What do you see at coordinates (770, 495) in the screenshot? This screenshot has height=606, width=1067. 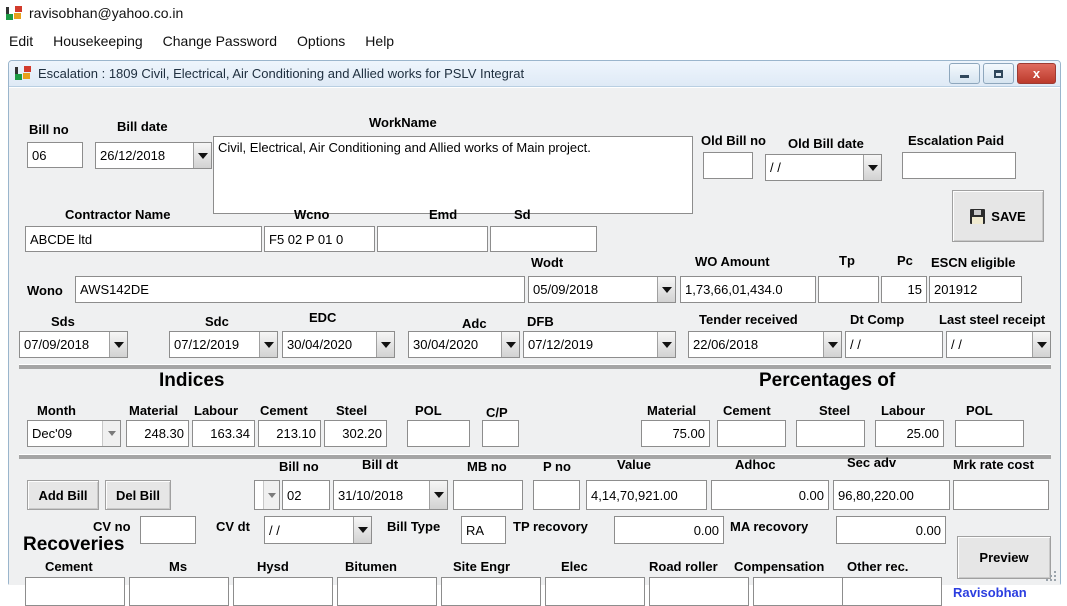 I see `adhoc-input: 0.00` at bounding box center [770, 495].